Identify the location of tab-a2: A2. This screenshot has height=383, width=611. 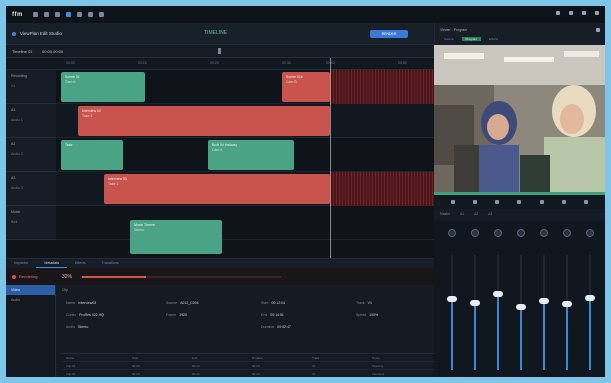
(476, 215).